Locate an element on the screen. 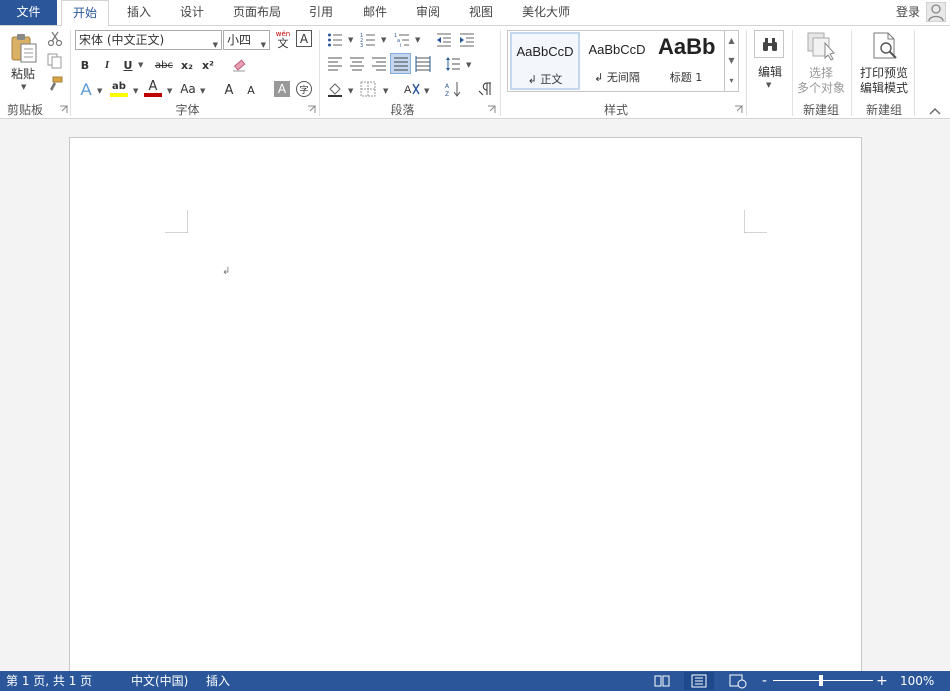 The width and height of the screenshot is (950, 691). paste-button: 粘贴 is located at coordinates (23, 73).